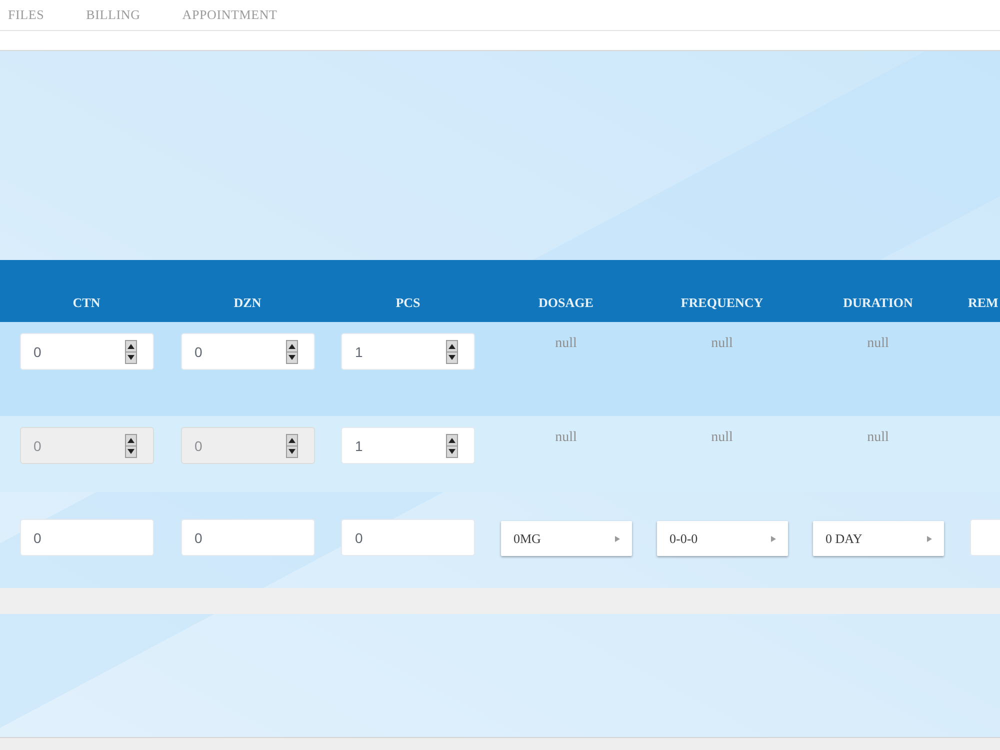 The width and height of the screenshot is (1000, 750). I want to click on column-header: PCS, so click(408, 303).